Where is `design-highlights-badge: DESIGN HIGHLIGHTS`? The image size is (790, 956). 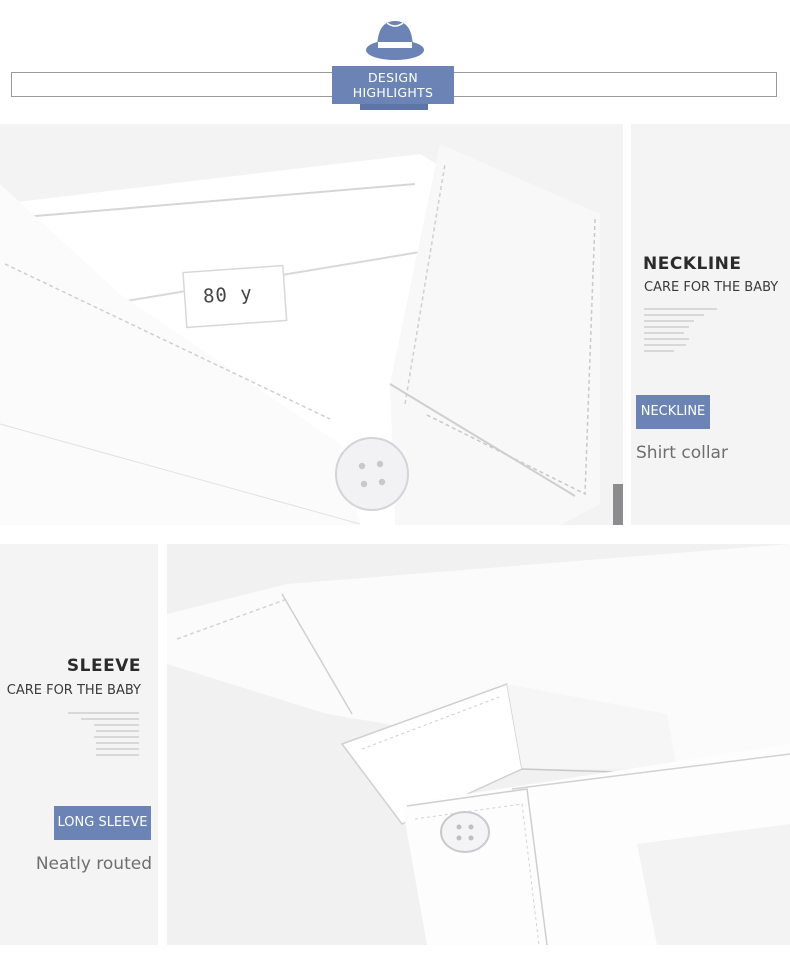
design-highlights-badge: DESIGN HIGHLIGHTS is located at coordinates (393, 85).